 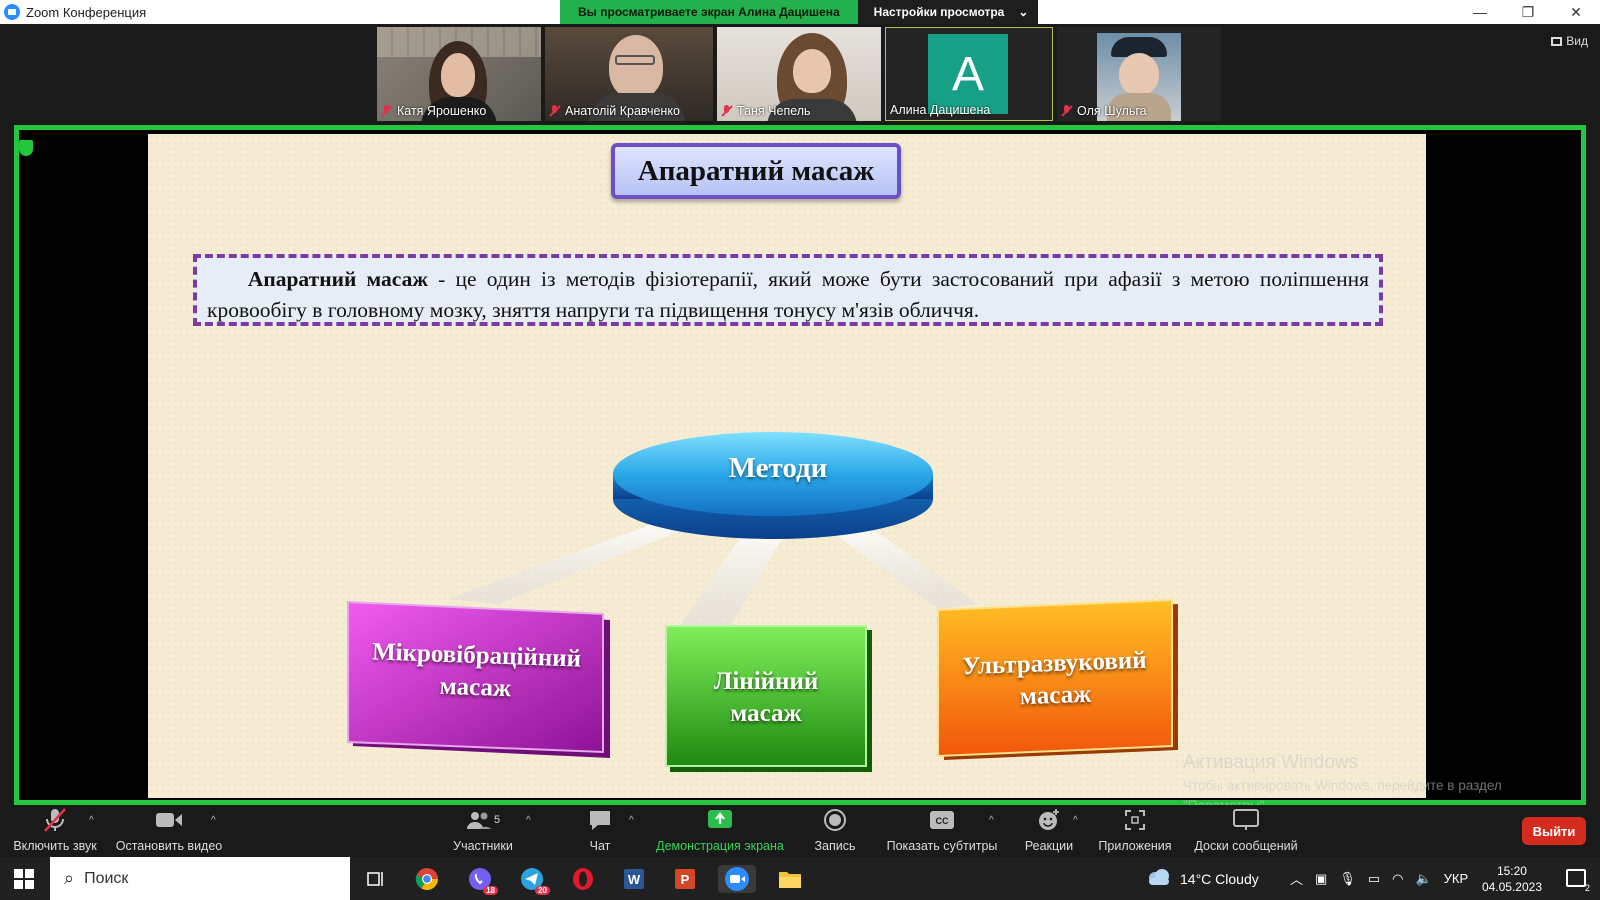 What do you see at coordinates (12, 12) in the screenshot?
I see `zoom-logo-icon` at bounding box center [12, 12].